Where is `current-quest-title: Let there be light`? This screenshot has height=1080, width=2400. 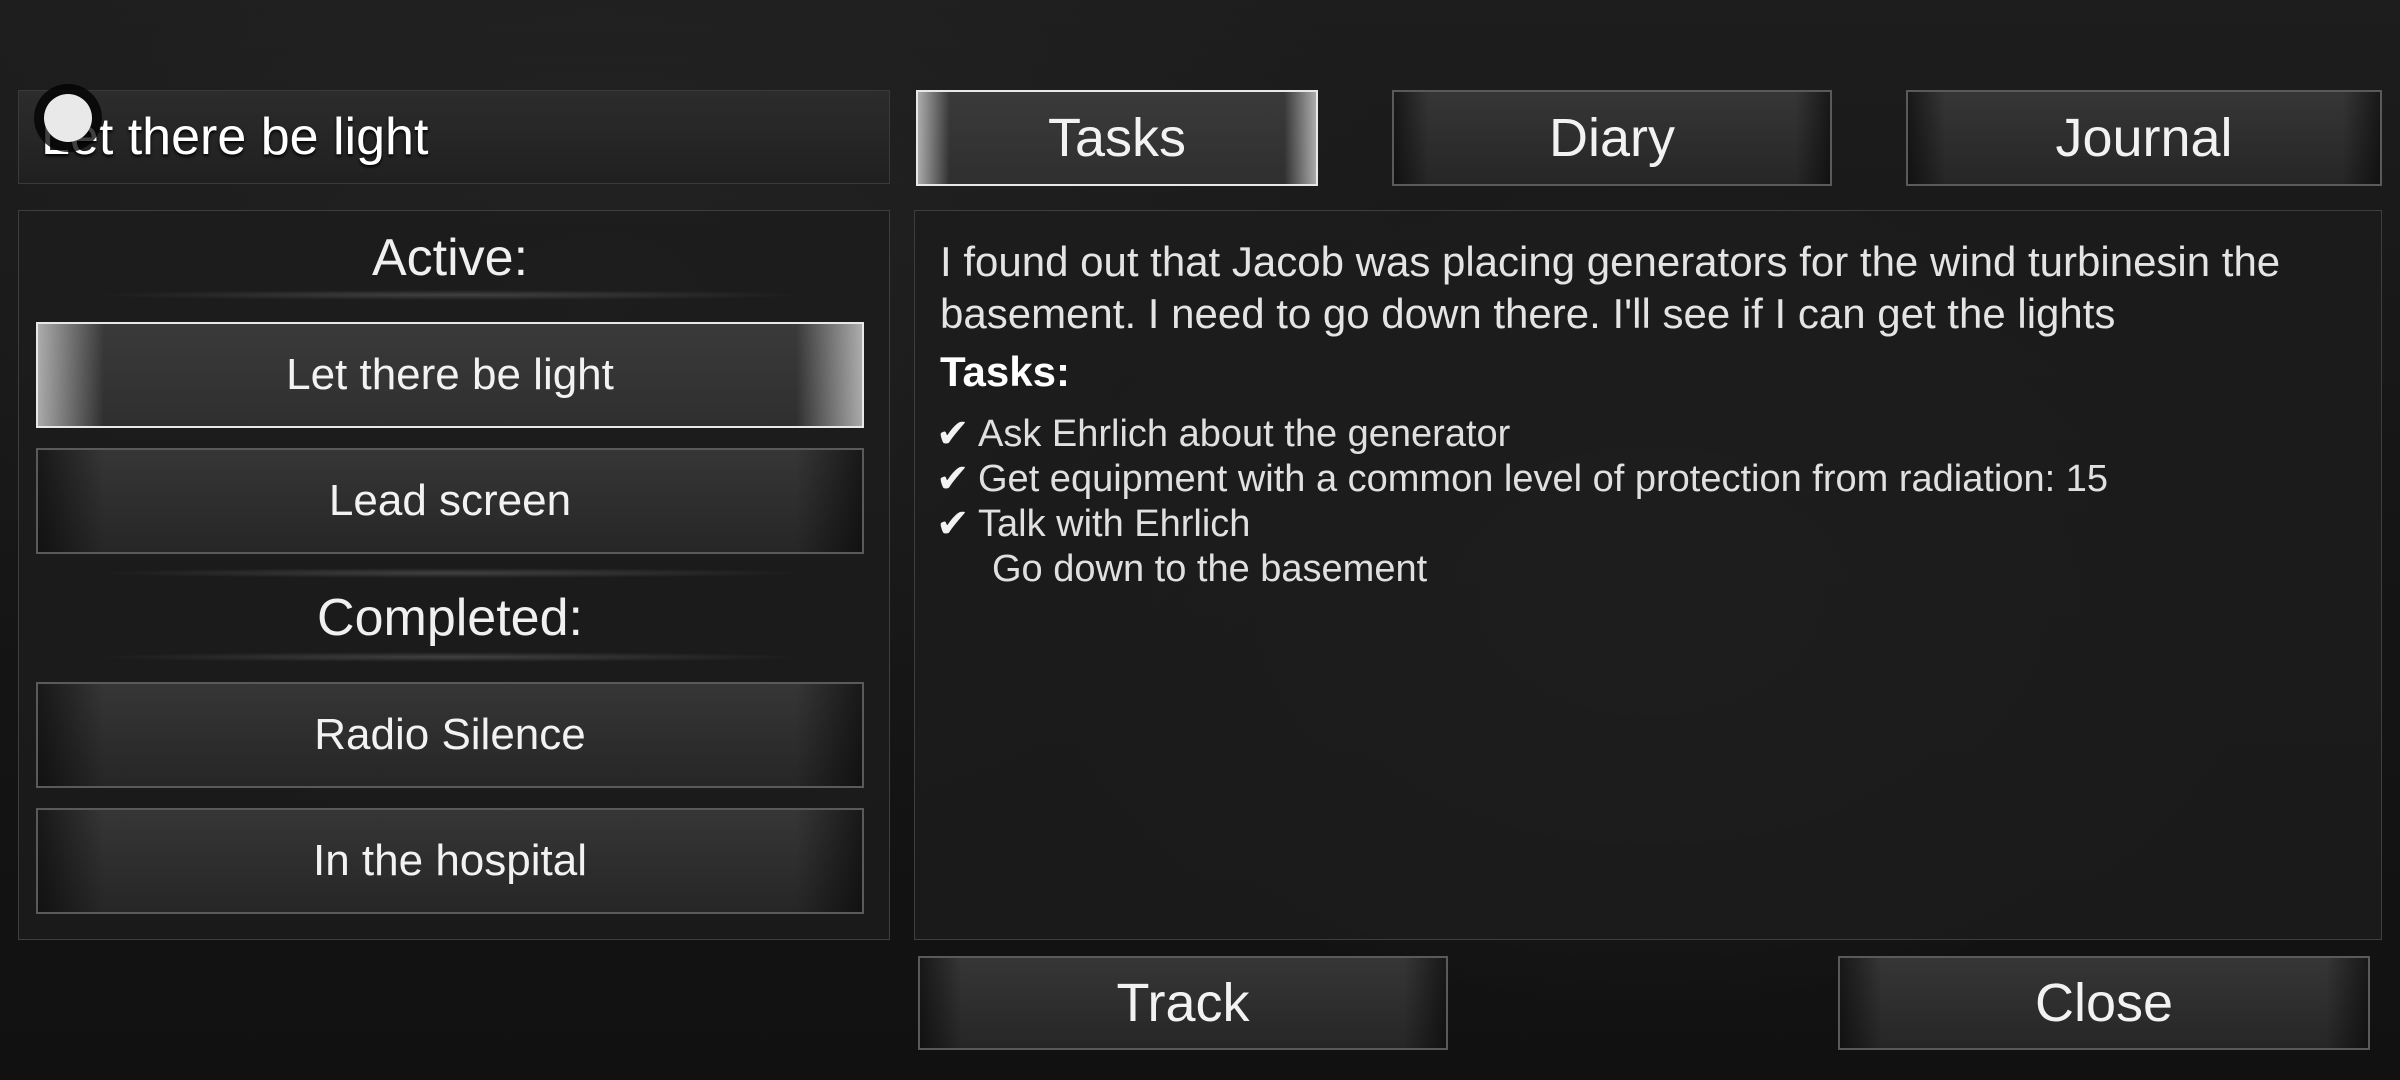 current-quest-title: Let there be light is located at coordinates (454, 137).